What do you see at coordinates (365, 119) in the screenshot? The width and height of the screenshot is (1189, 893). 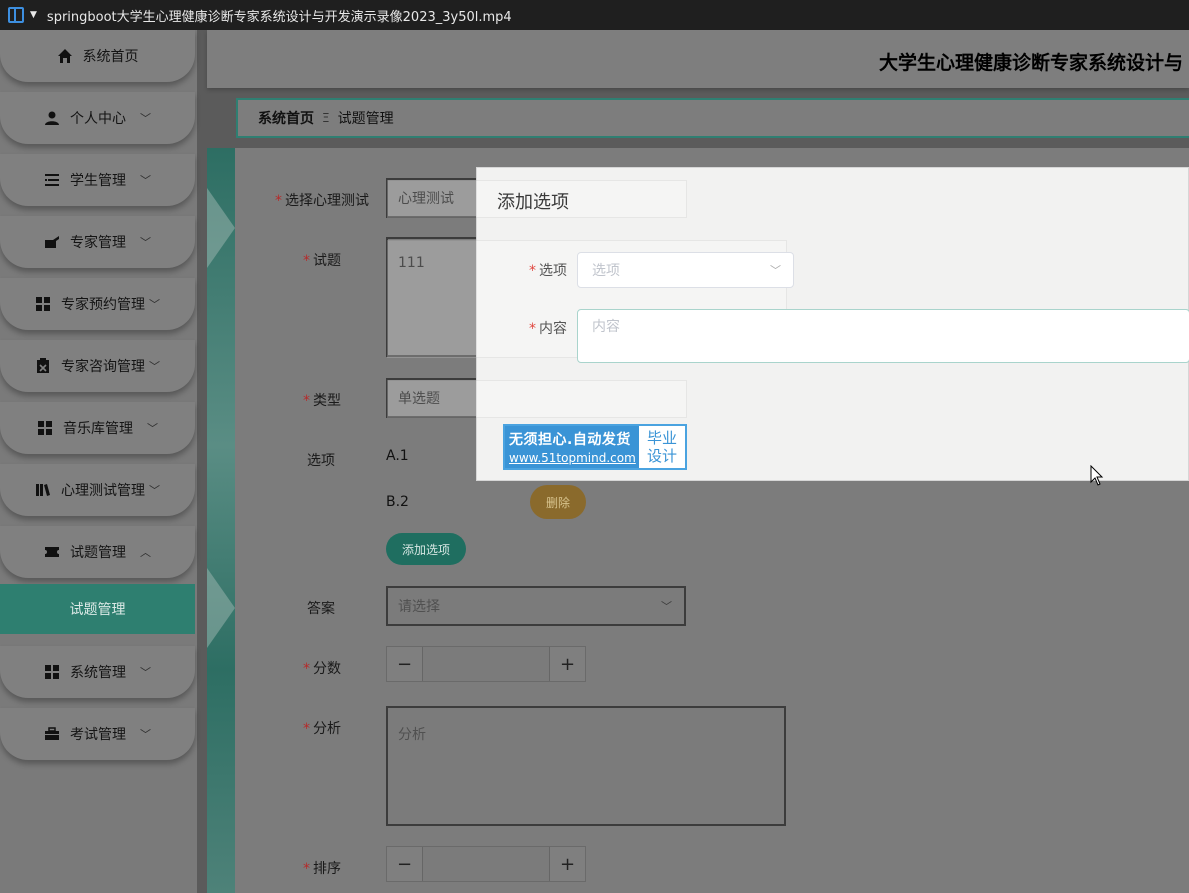 I see `breadcrumb-current: 试题管理` at bounding box center [365, 119].